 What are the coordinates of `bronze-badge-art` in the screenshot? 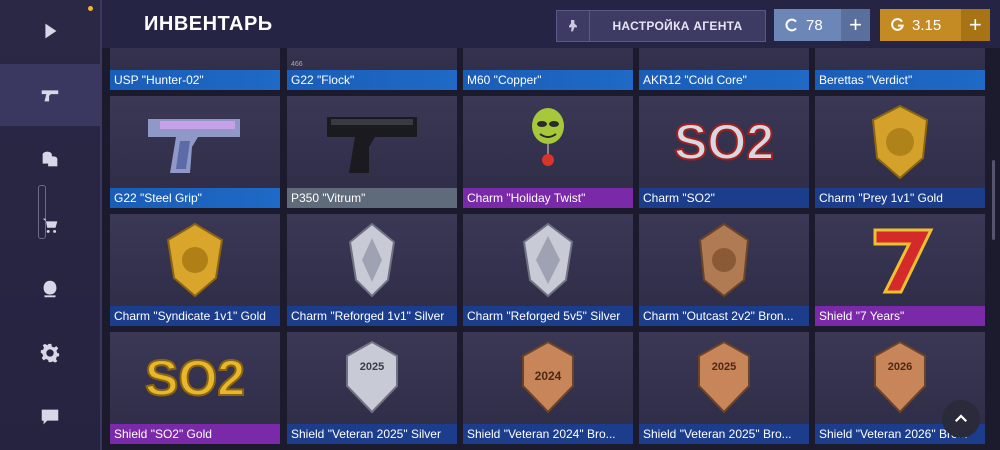 It's located at (724, 260).